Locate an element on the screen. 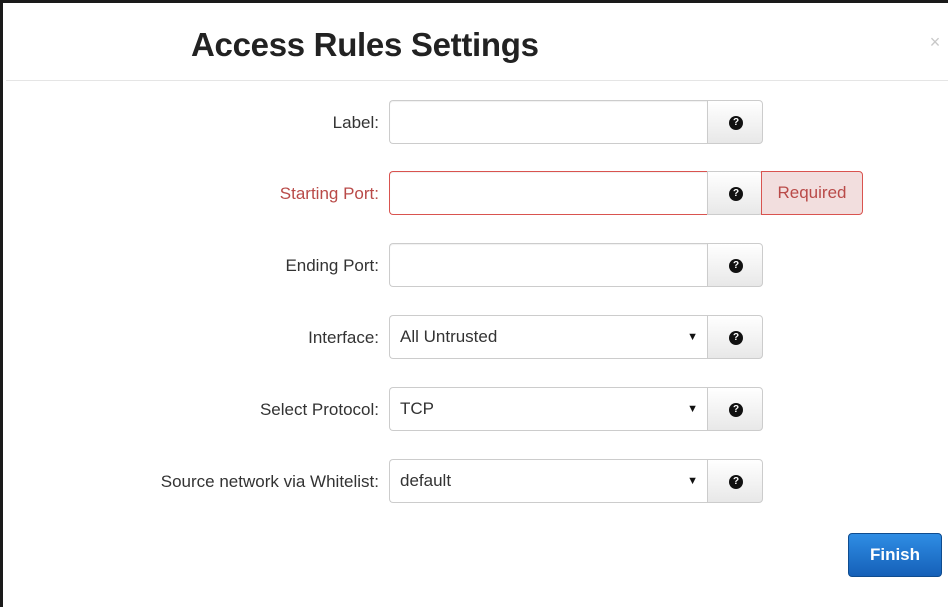 The height and width of the screenshot is (607, 948). protocol-help-button: ? is located at coordinates (735, 409).